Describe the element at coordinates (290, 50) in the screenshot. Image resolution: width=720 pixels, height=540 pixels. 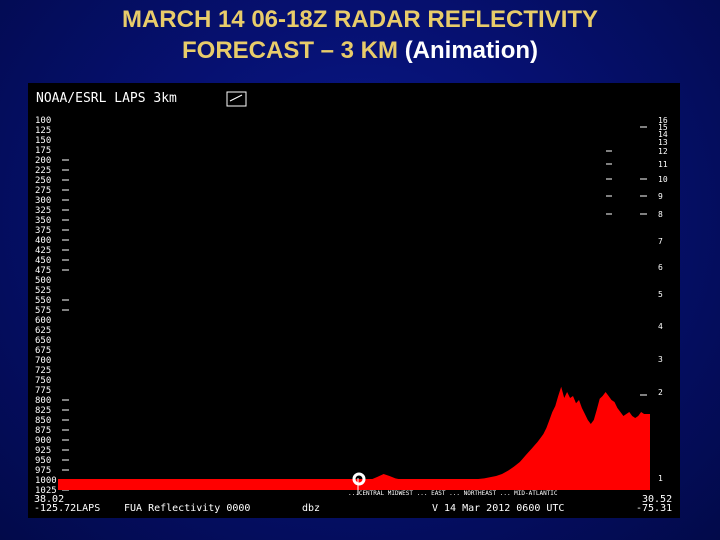
I see `title-line-2-main: FORECAST – 3 KM` at that location.